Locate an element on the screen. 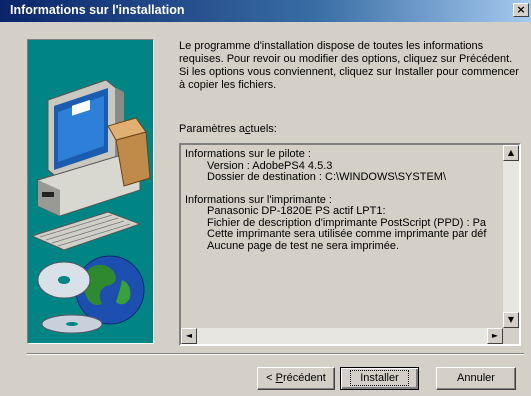 The height and width of the screenshot is (396, 531). window-title: Informations sur l'installation is located at coordinates (97, 10).